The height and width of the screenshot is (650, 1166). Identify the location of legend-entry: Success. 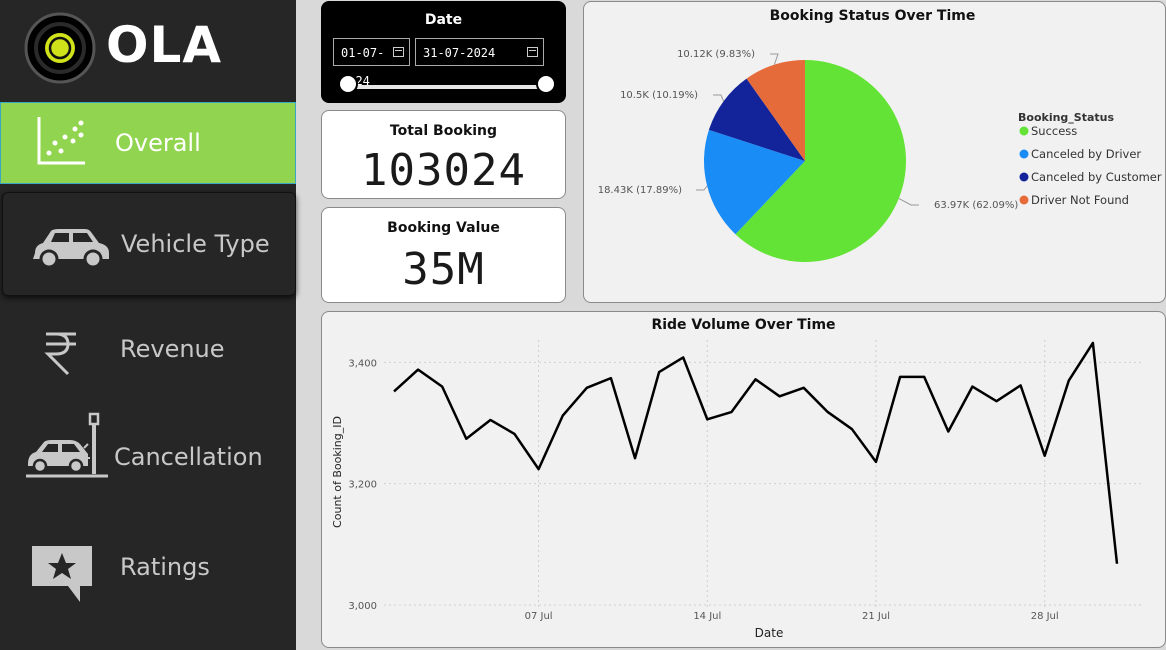
(1054, 131).